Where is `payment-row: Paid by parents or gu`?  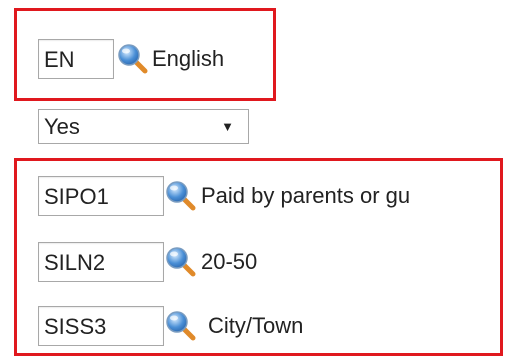 payment-row: Paid by parents or gu is located at coordinates (224, 196).